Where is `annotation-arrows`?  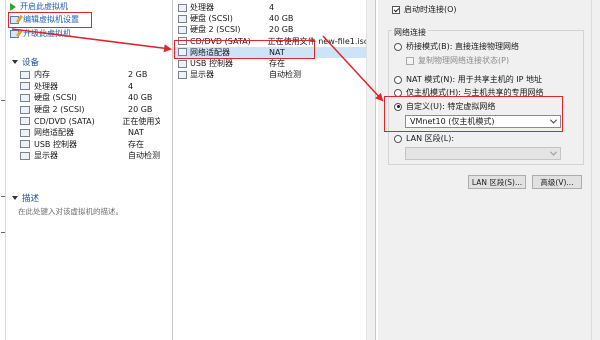 annotation-arrows is located at coordinates (197, 65).